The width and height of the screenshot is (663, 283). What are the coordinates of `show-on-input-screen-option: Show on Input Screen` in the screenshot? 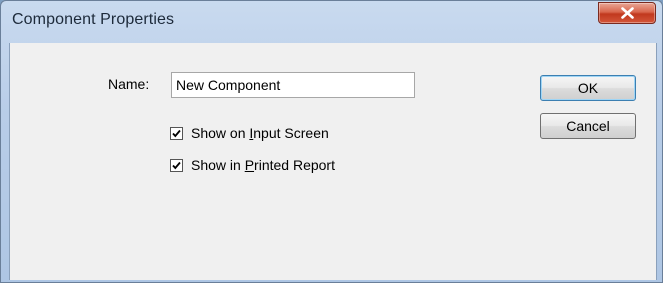 It's located at (249, 133).